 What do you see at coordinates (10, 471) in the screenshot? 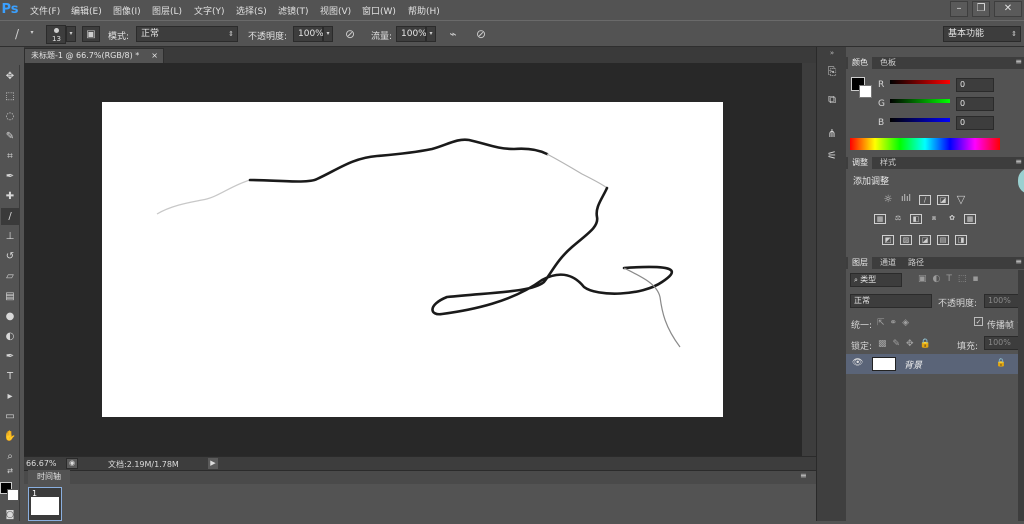
I see `swap-colors-icon: ⇄` at bounding box center [10, 471].